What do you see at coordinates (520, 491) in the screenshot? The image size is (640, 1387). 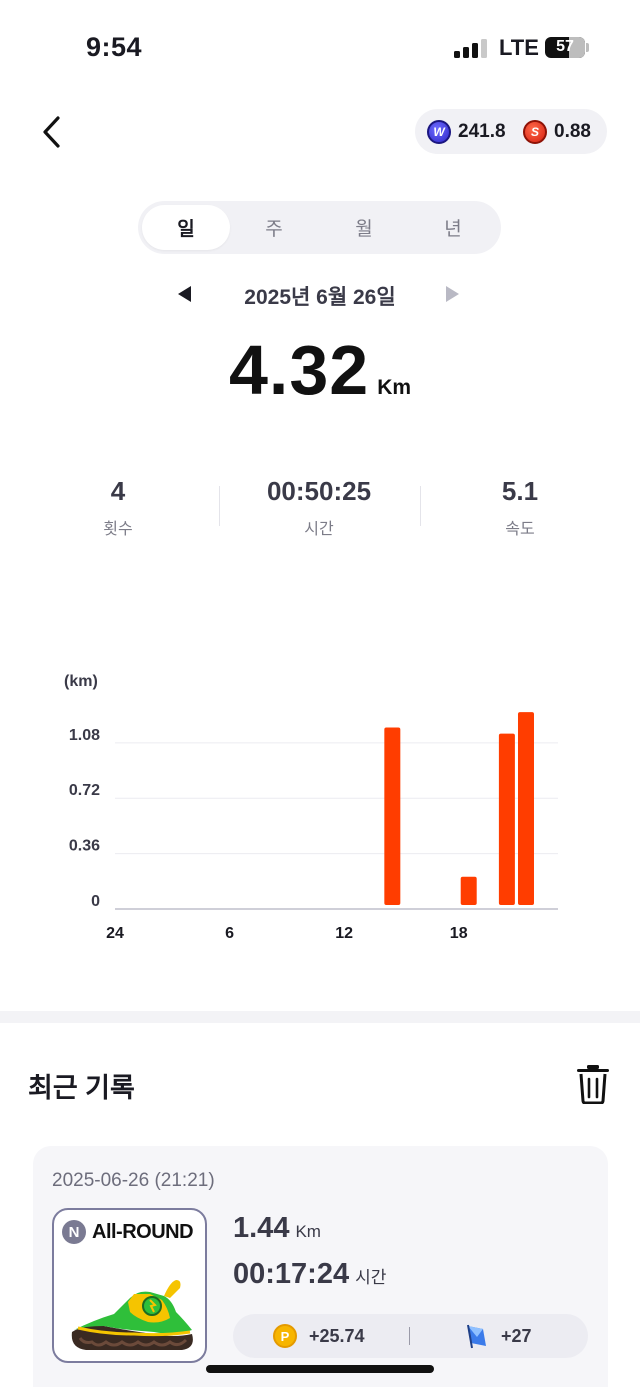 I see `stat-speed-value: 5.1` at bounding box center [520, 491].